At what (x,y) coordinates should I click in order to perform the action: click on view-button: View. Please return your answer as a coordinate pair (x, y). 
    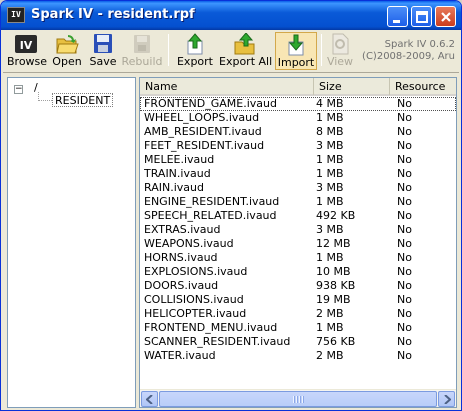
    Looking at the image, I should click on (340, 51).